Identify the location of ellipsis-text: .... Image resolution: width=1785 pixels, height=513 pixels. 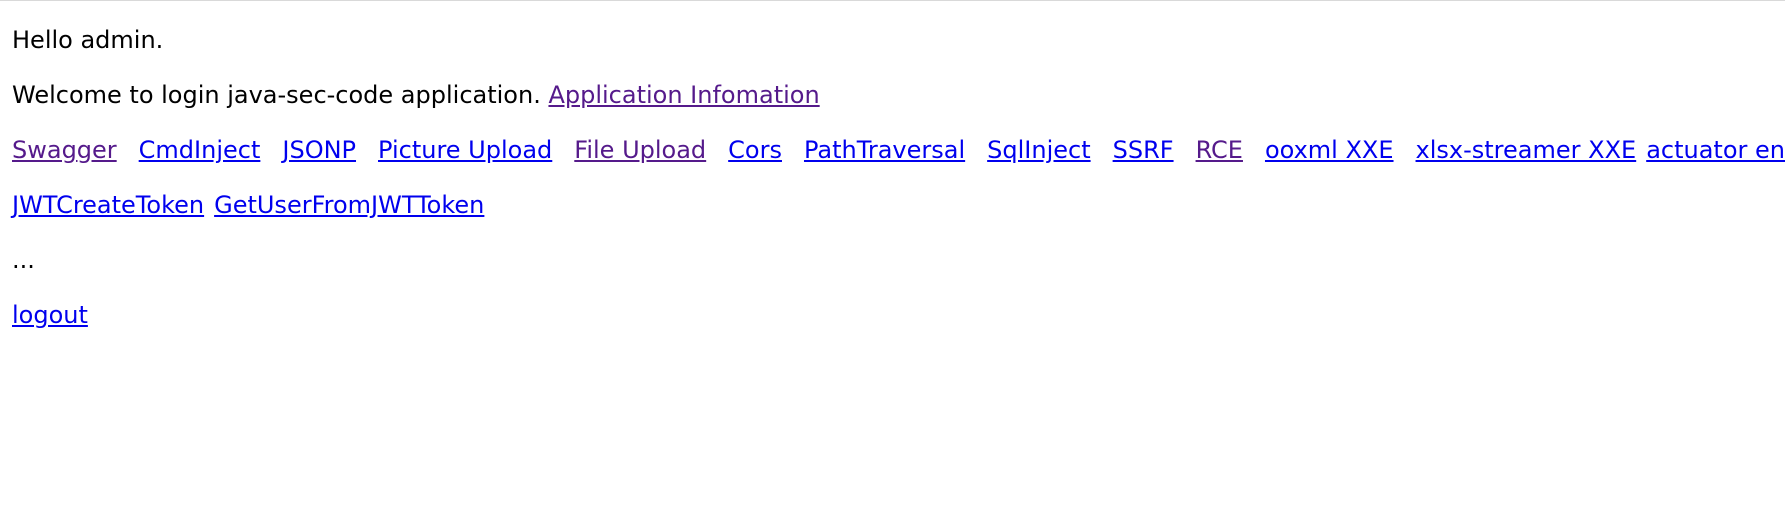
(23, 260).